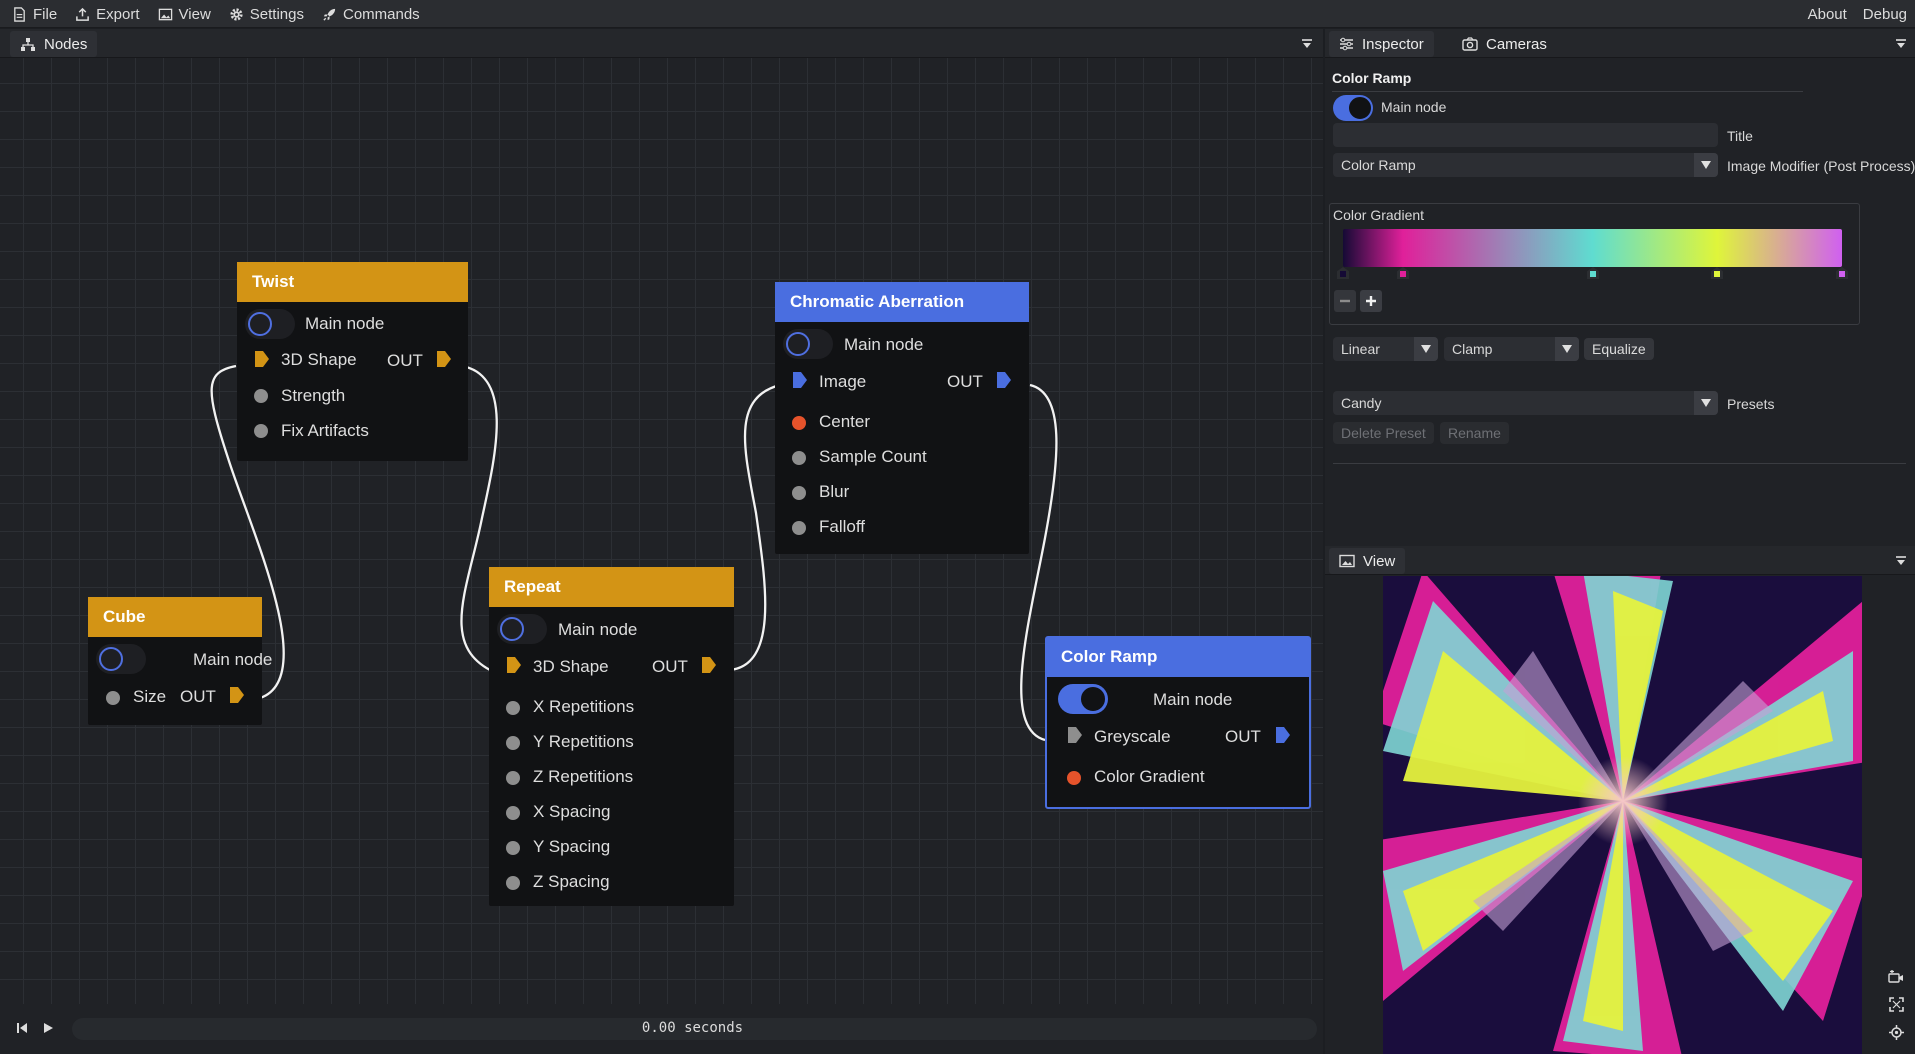 This screenshot has height=1054, width=1915. Describe the element at coordinates (319, 359) in the screenshot. I see `node-twist-input-label: 3D Shape` at that location.